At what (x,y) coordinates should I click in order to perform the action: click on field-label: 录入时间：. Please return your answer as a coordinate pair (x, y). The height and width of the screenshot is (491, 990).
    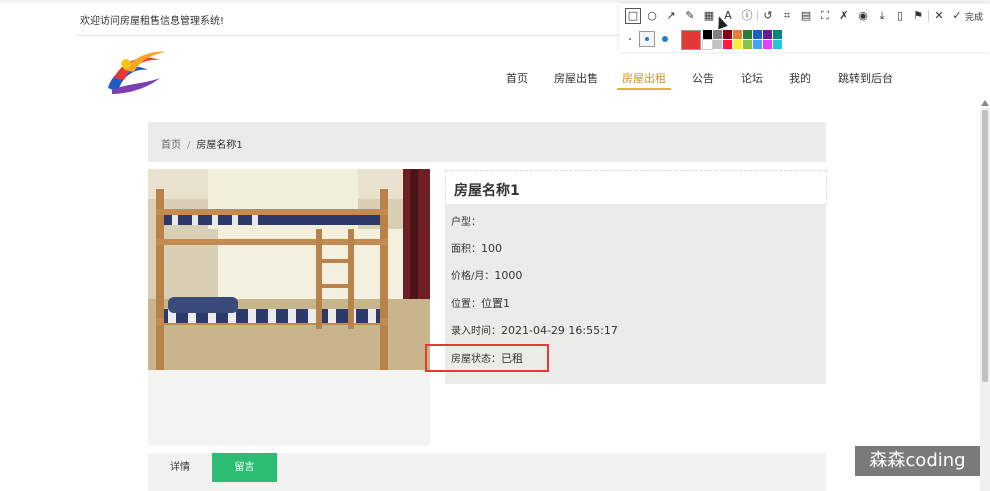
    Looking at the image, I should click on (476, 331).